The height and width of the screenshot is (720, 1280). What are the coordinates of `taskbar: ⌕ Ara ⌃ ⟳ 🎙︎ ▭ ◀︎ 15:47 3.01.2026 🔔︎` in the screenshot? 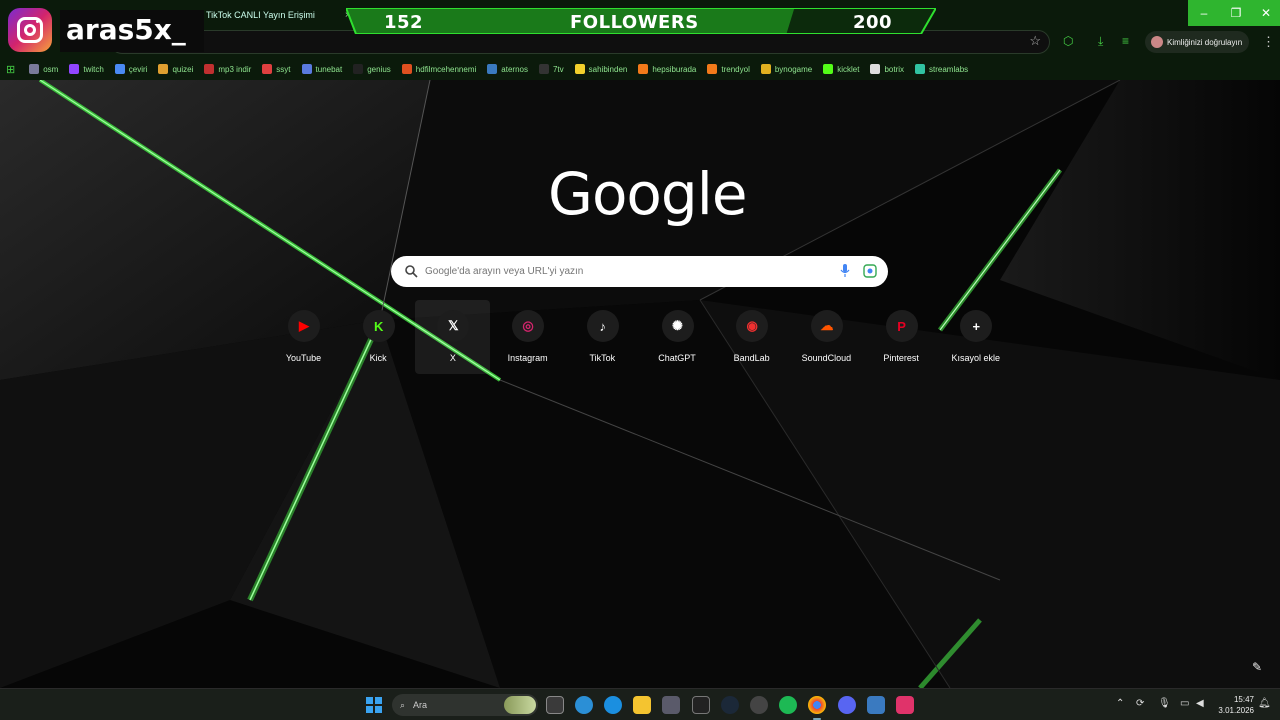 It's located at (640, 704).